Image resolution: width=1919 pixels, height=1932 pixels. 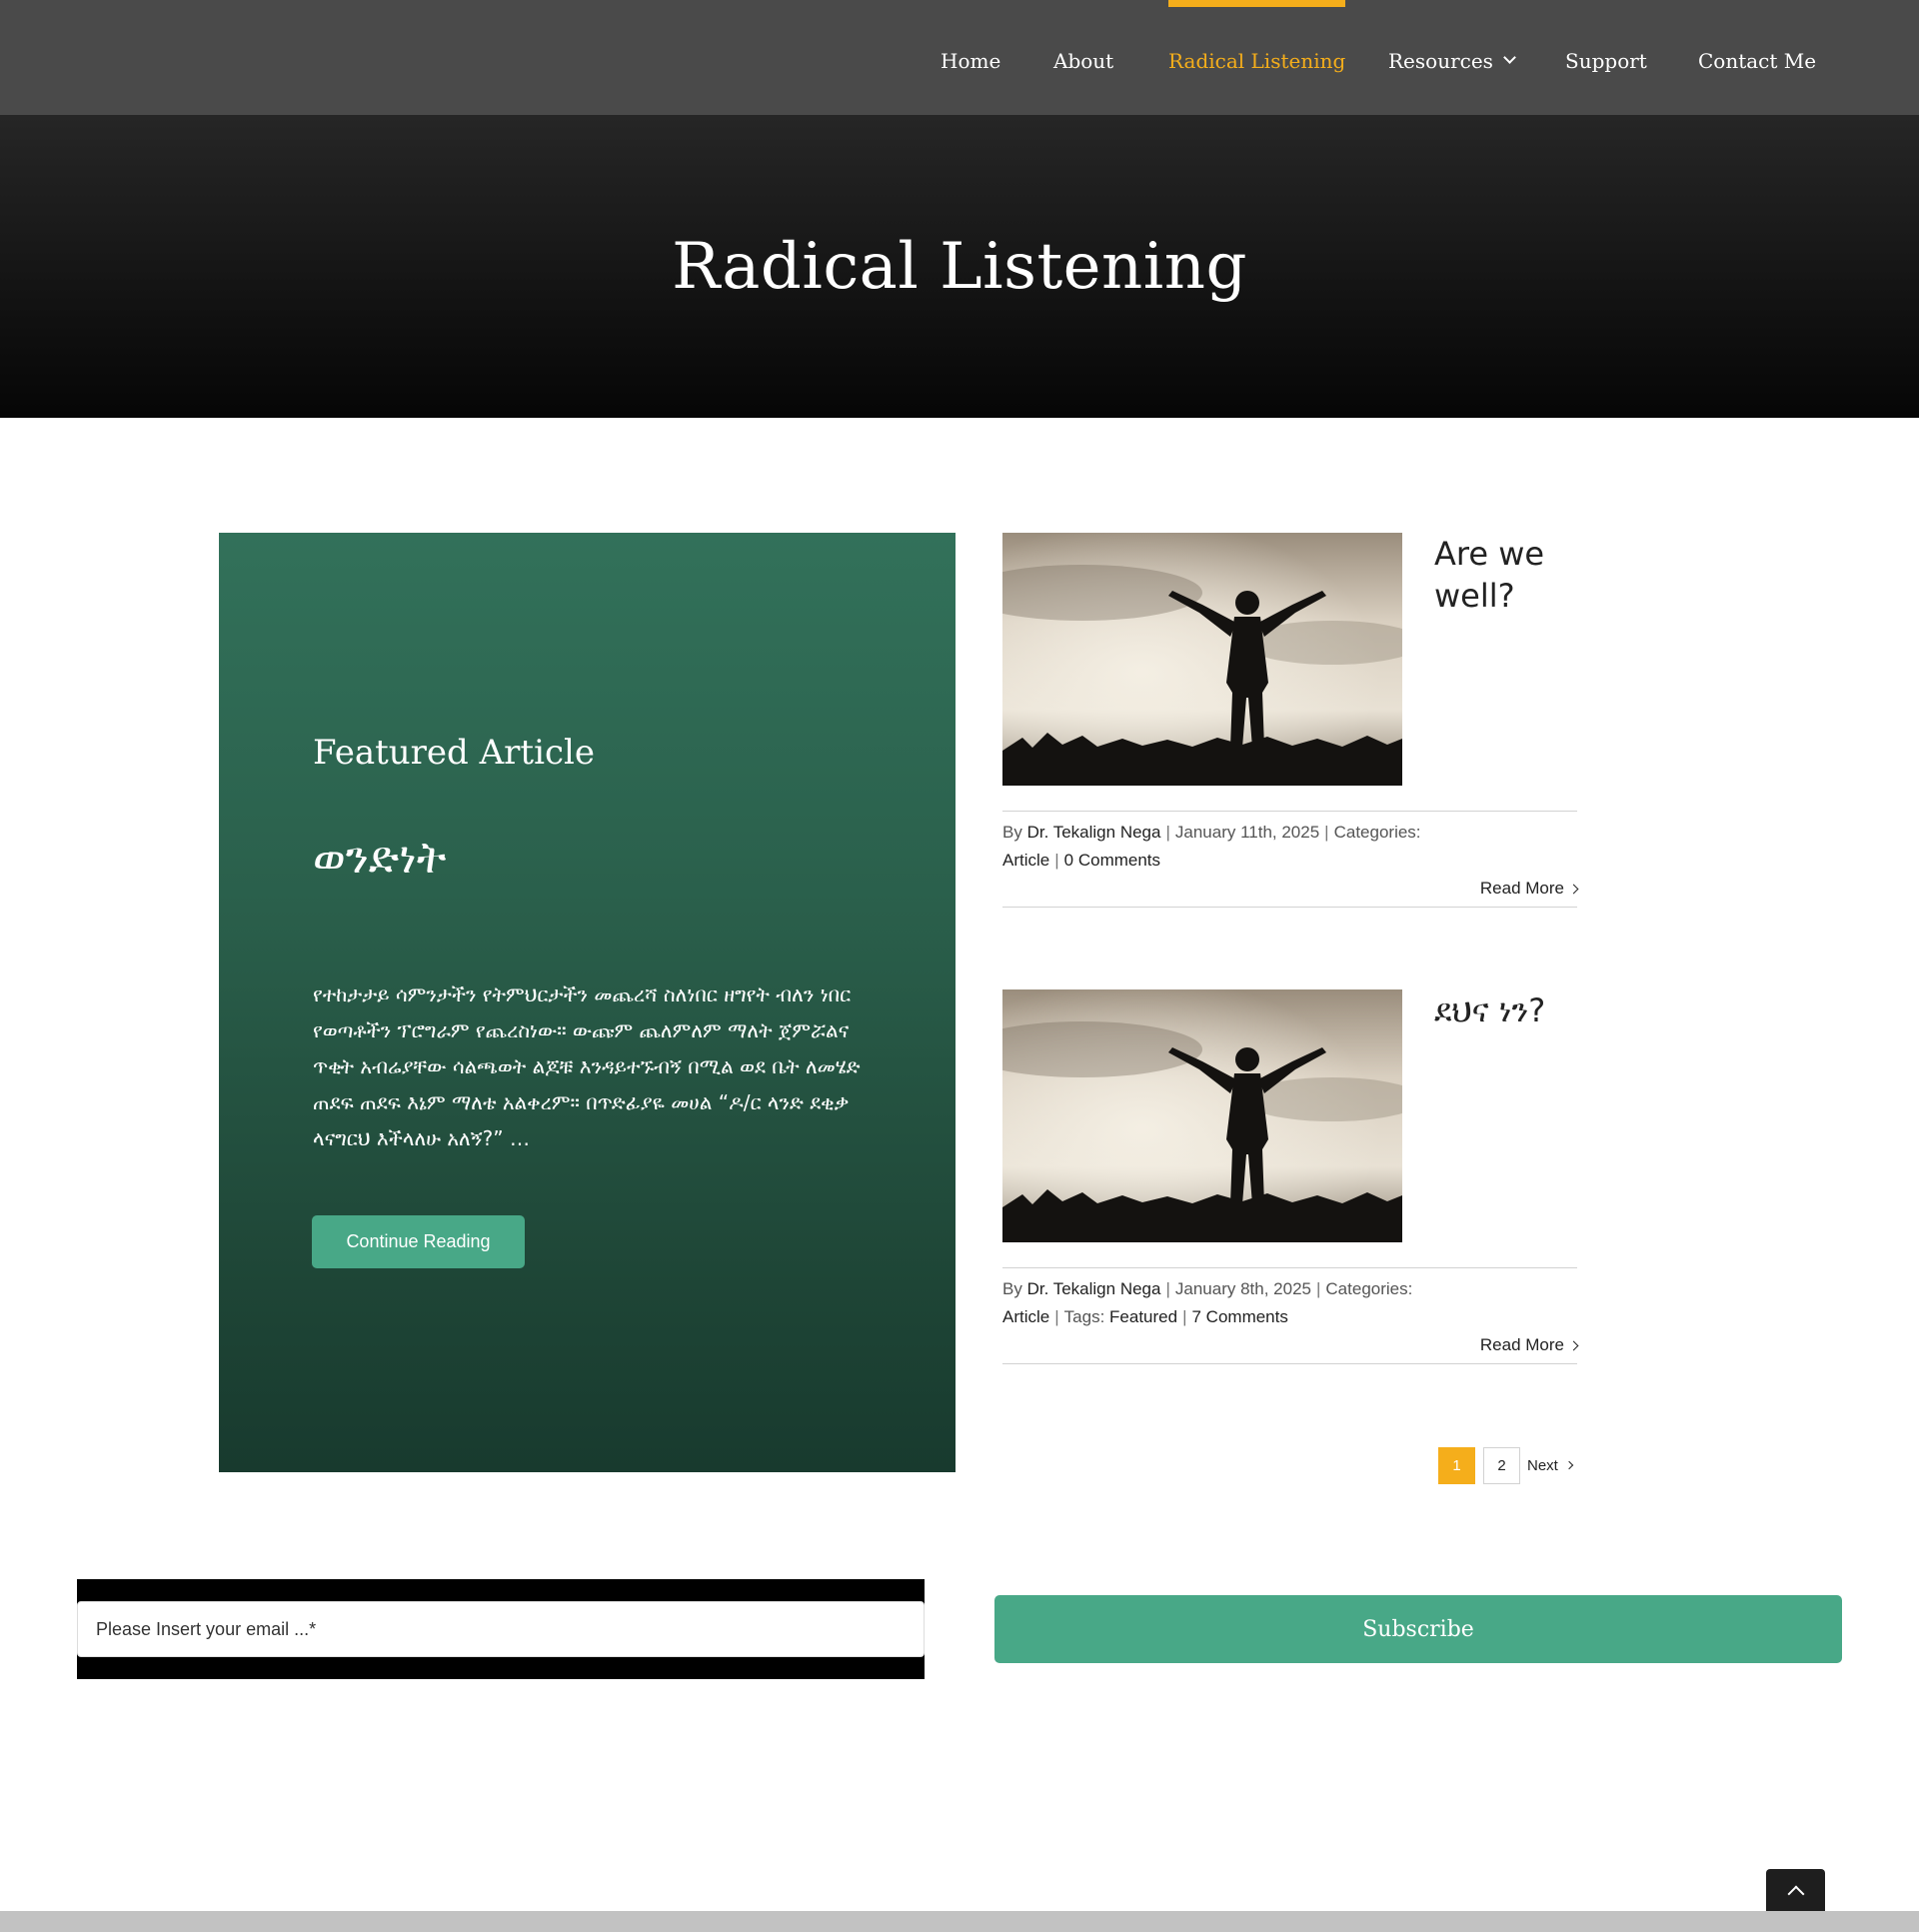 What do you see at coordinates (1796, 1893) in the screenshot?
I see `chevron-up-icon` at bounding box center [1796, 1893].